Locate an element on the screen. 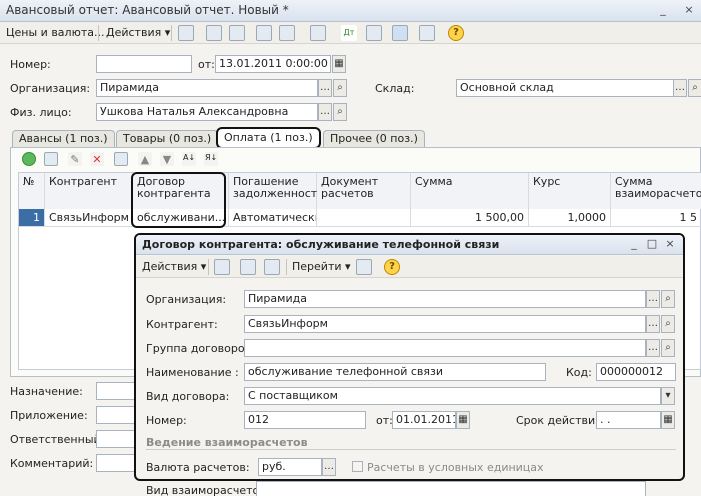 The height and width of the screenshot is (496, 701). person-label: Физ. лицо: is located at coordinates (41, 112).